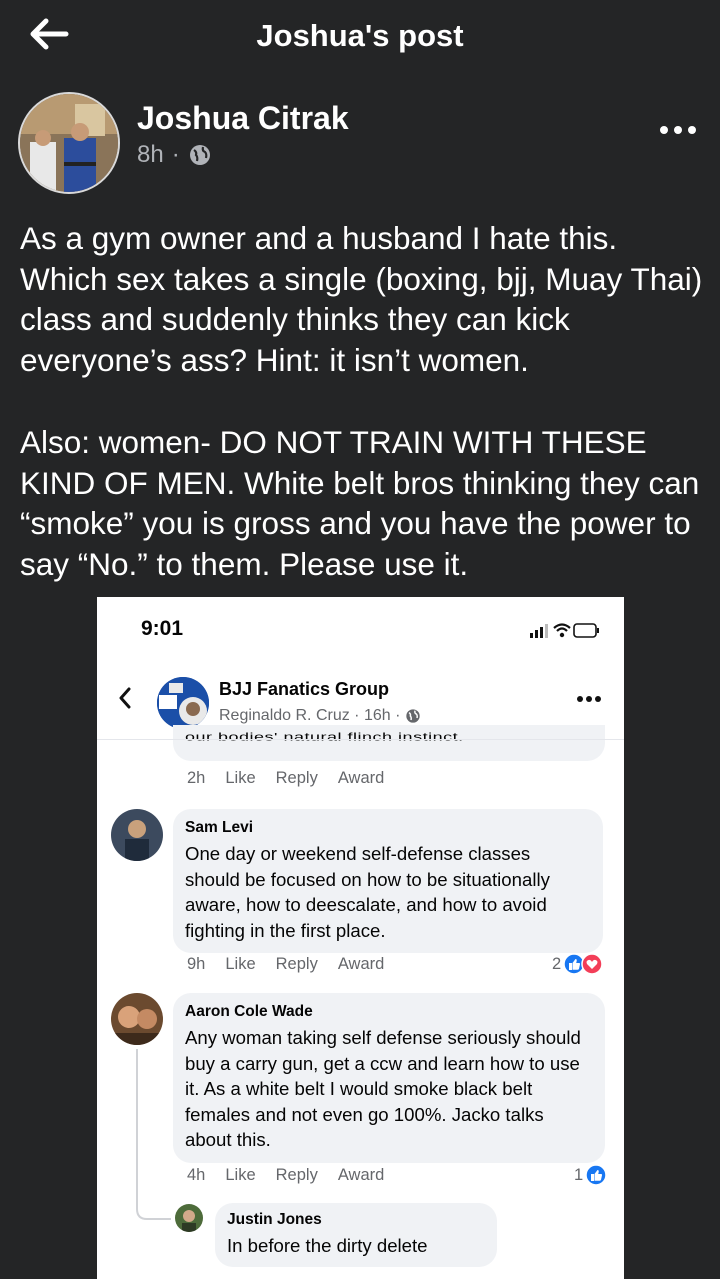  Describe the element at coordinates (196, 1175) in the screenshot. I see `comment-time: 4h` at that location.